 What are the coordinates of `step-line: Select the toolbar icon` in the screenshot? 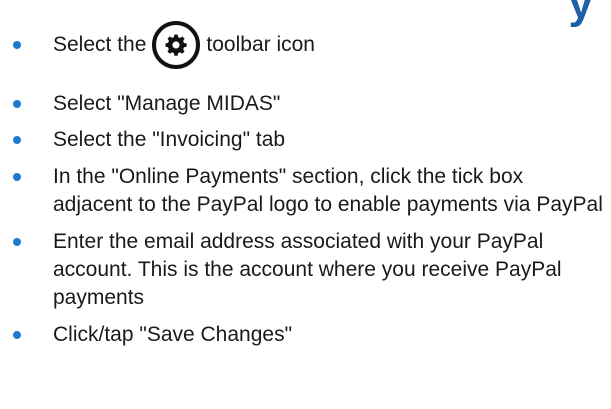 It's located at (184, 45).